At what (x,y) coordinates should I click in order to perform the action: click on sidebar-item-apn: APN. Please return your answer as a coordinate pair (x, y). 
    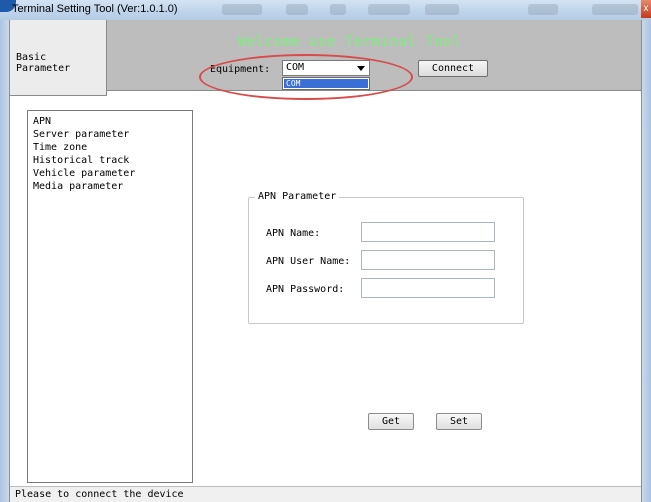
    Looking at the image, I should click on (84, 121).